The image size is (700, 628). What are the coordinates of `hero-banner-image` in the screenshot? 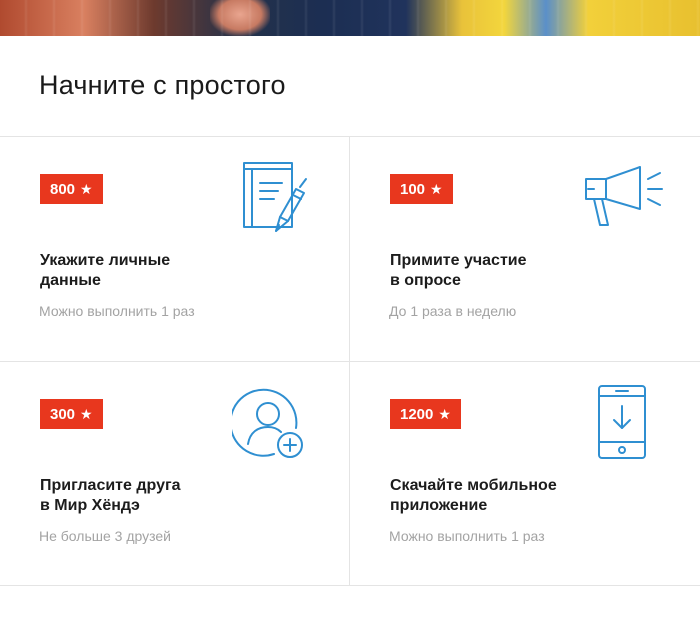 It's located at (350, 18).